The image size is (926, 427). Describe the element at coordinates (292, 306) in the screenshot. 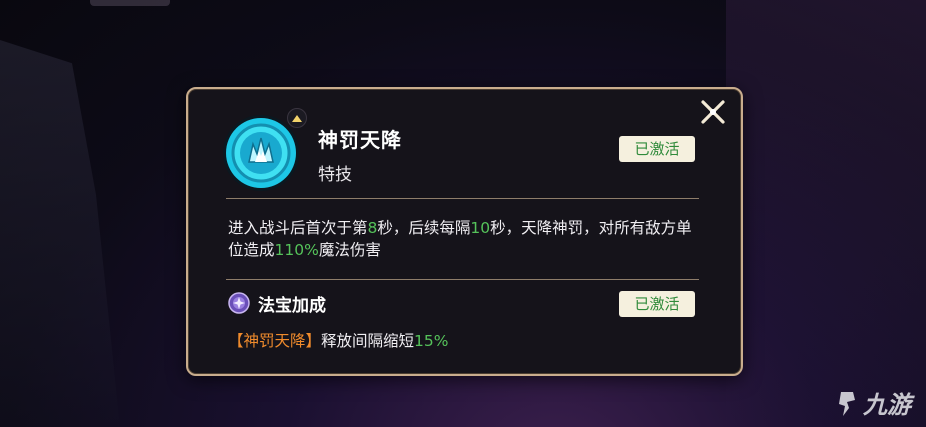

I see `fabao-bonus-title: 法宝加成` at that location.